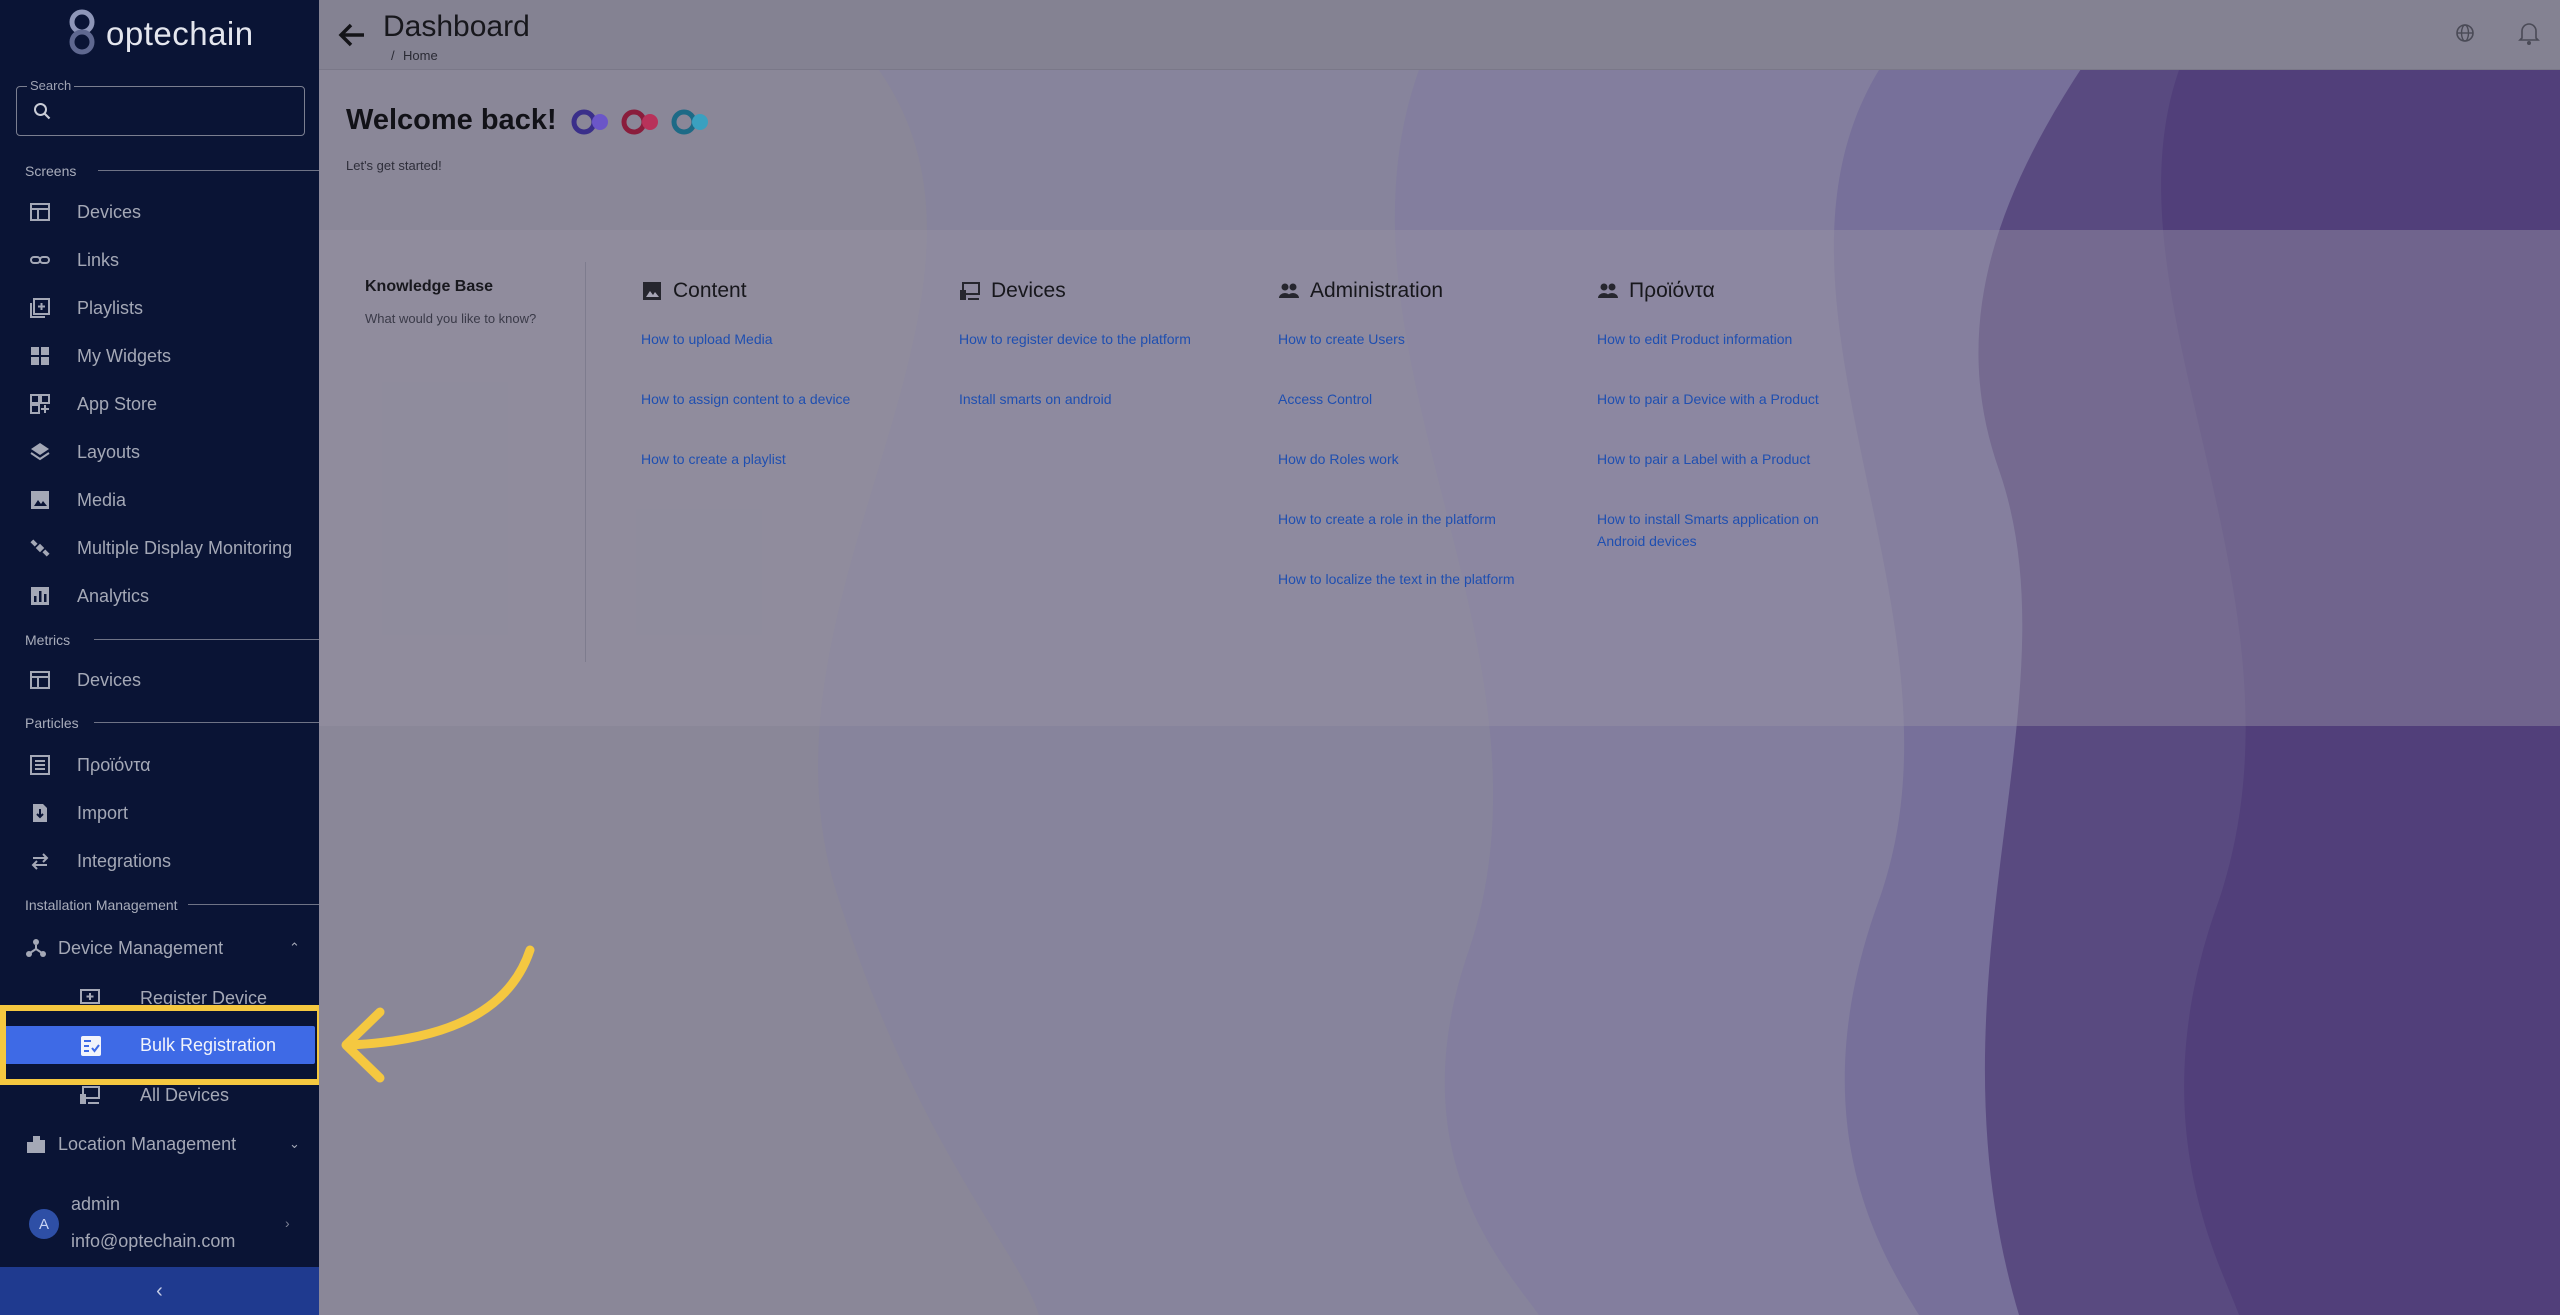  I want to click on collapse-sidebar-button: ‹, so click(159, 1291).